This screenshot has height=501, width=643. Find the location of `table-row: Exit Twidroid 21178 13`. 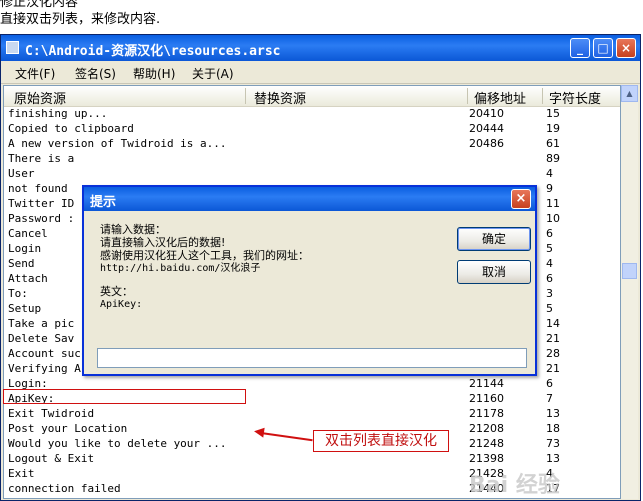

table-row: Exit Twidroid 21178 13 is located at coordinates (312, 413).